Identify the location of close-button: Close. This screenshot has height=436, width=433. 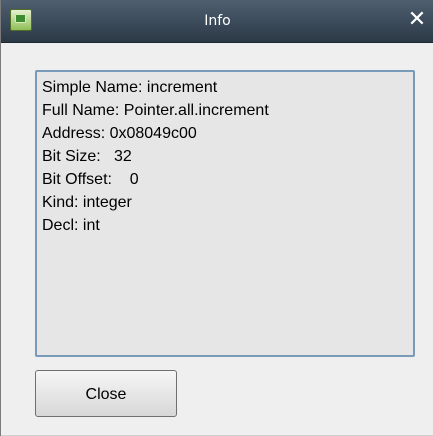
(106, 393).